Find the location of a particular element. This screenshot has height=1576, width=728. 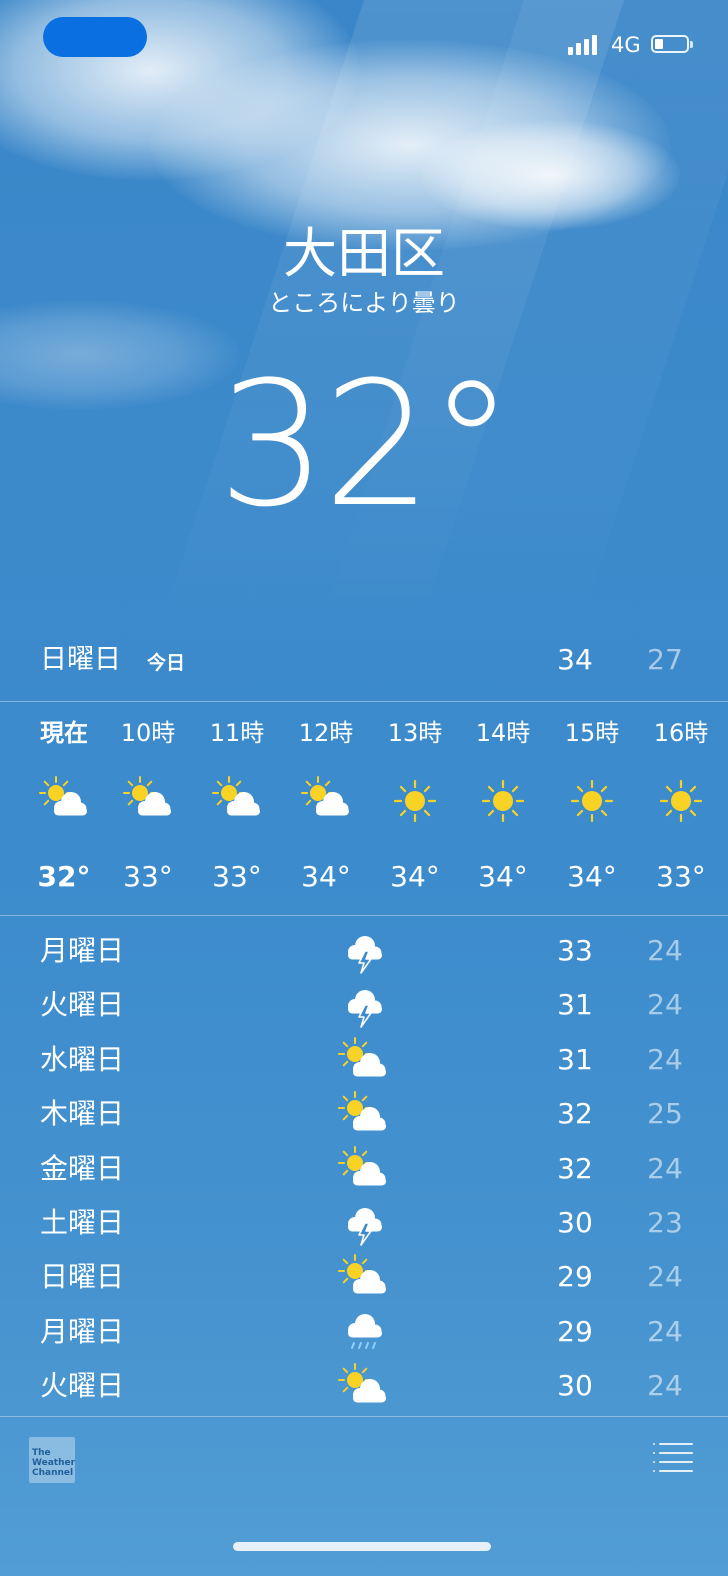

hourly-time: 現在 is located at coordinates (64, 733).